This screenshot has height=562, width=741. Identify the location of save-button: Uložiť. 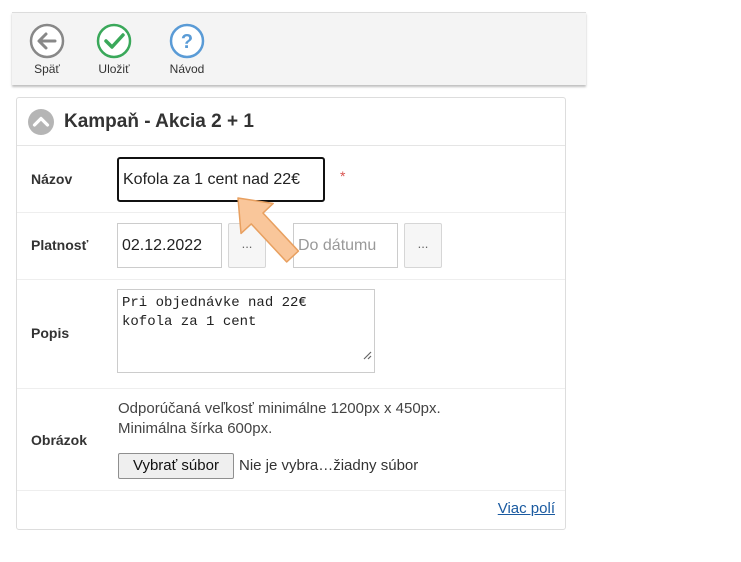
(114, 49).